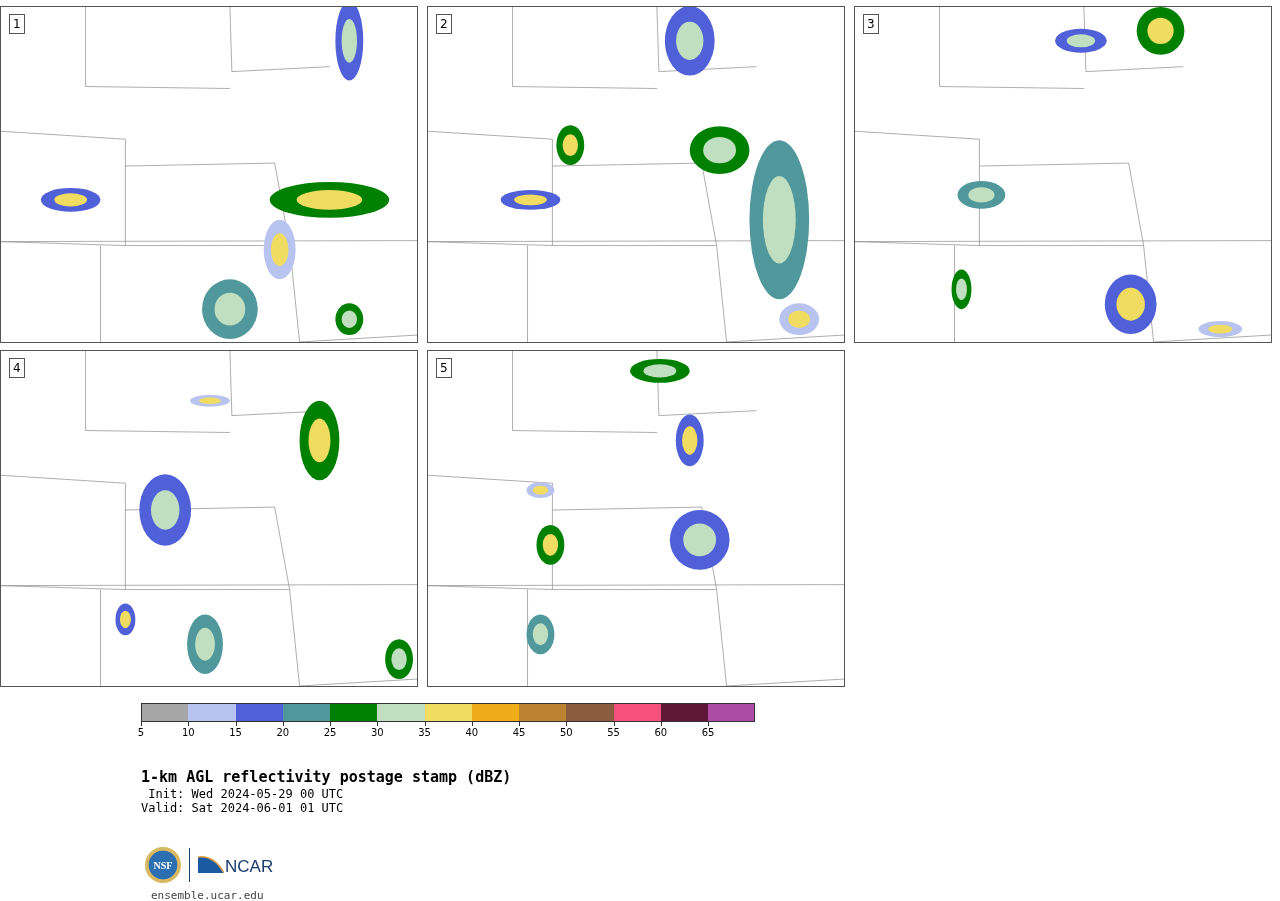 The image size is (1280, 901). What do you see at coordinates (444, 368) in the screenshot?
I see `panel-number: 5` at bounding box center [444, 368].